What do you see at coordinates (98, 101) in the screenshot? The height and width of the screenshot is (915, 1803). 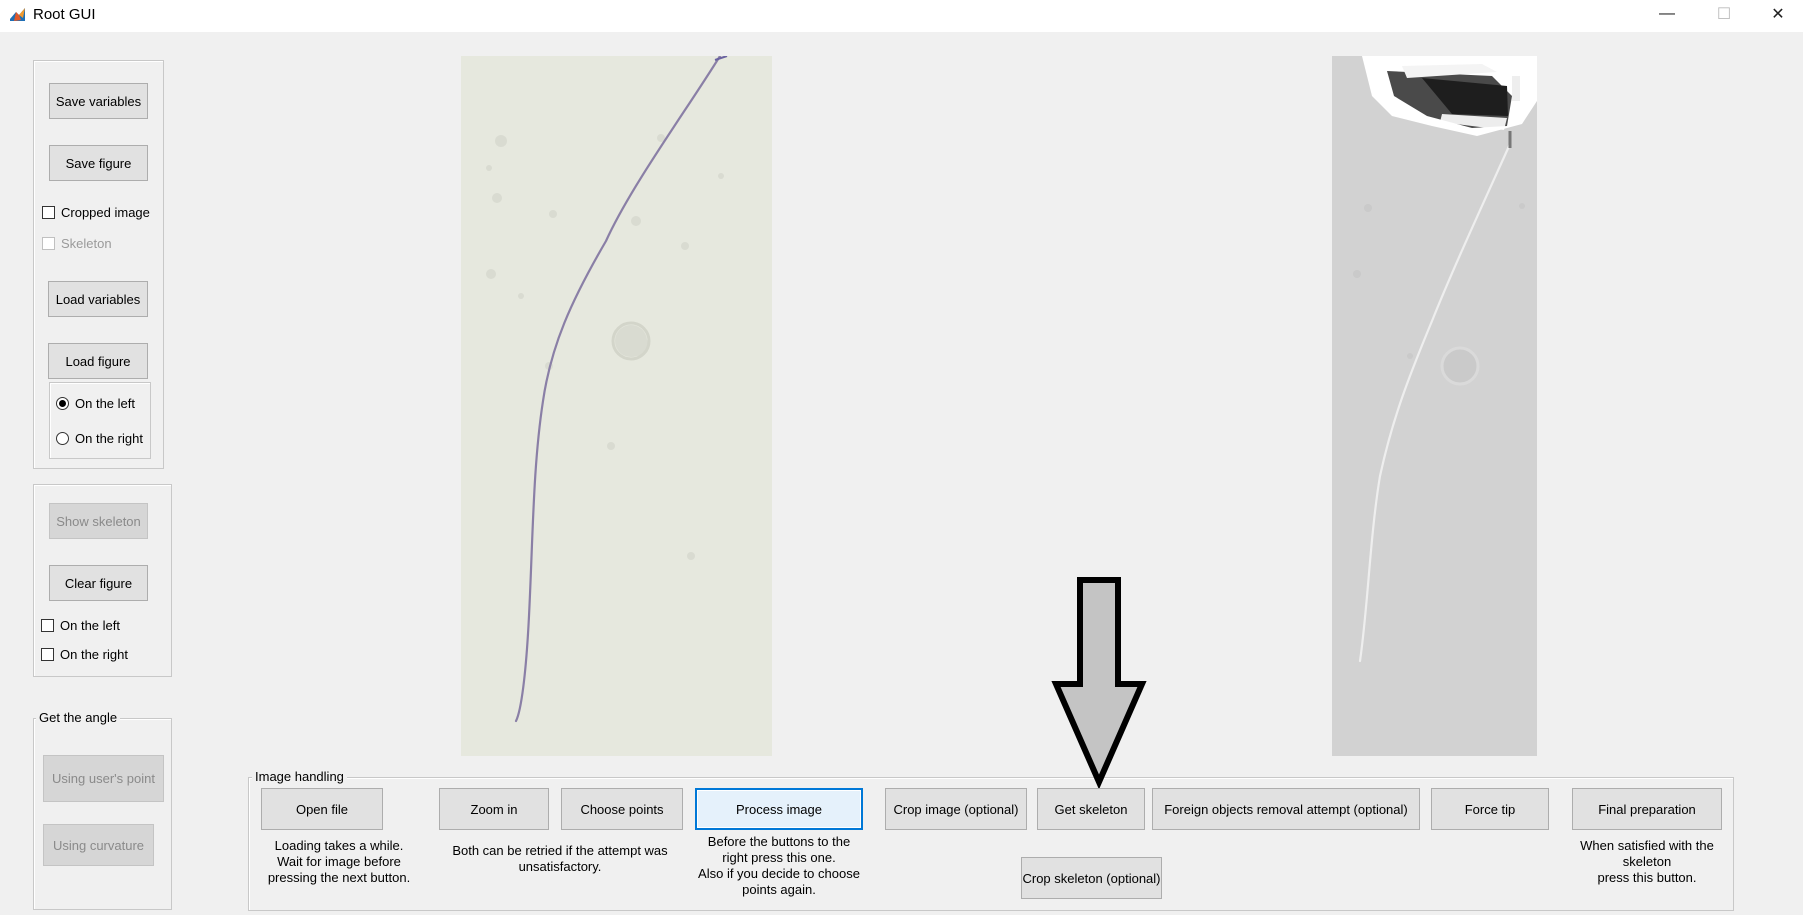 I see `save-variables-button: Save variables` at bounding box center [98, 101].